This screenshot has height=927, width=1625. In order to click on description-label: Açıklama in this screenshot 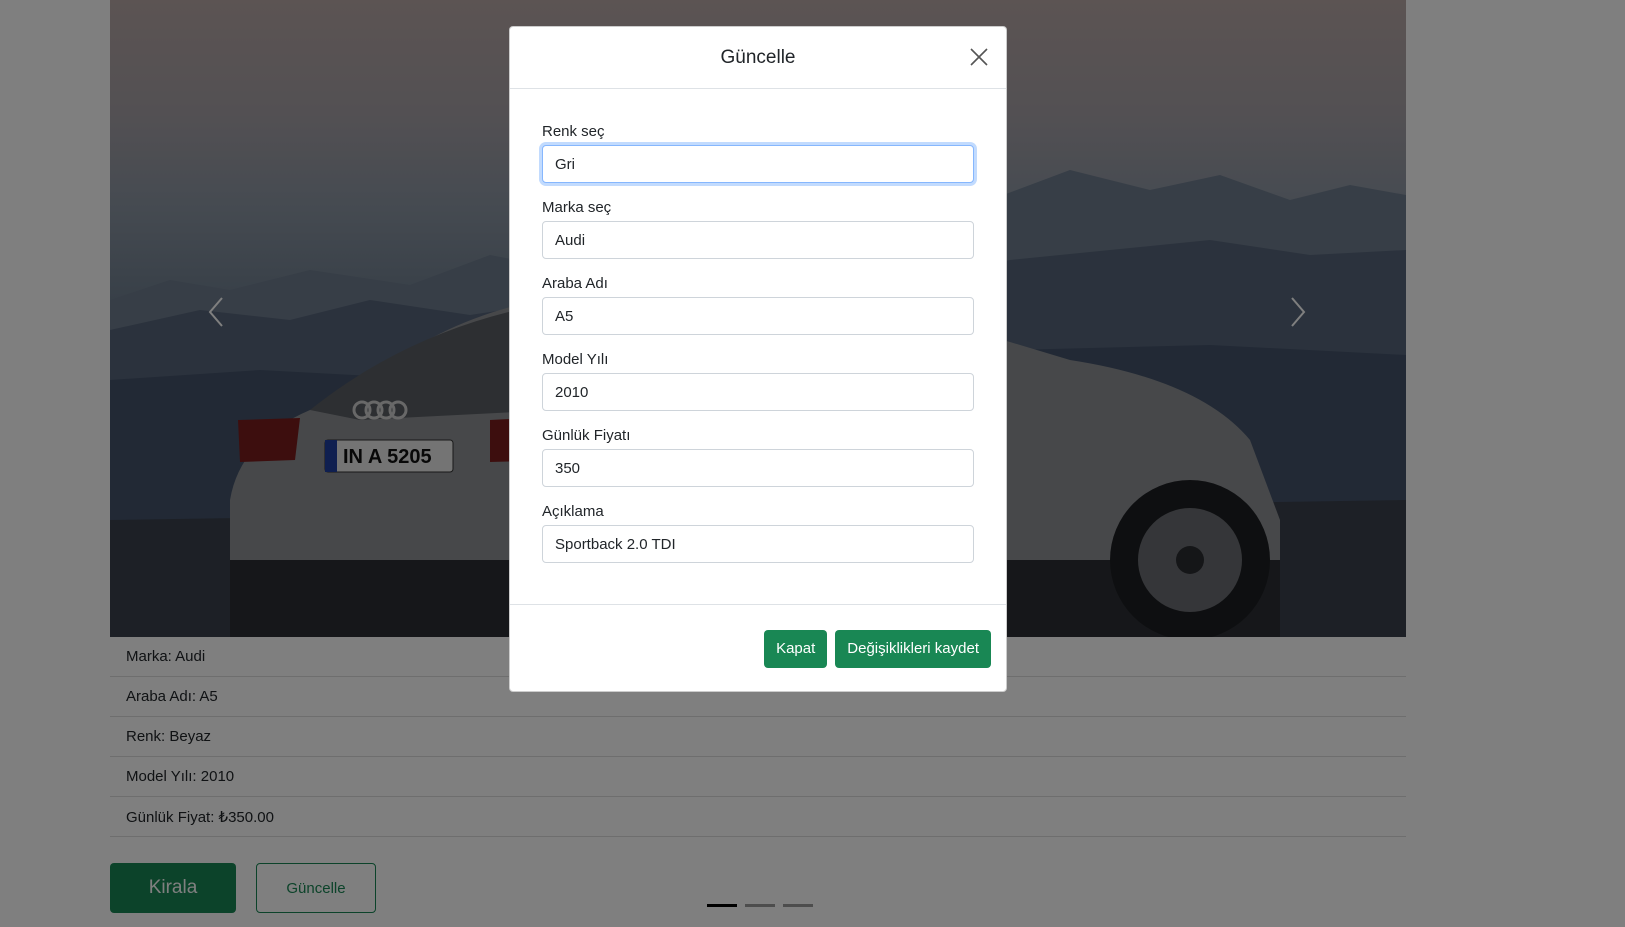, I will do `click(573, 511)`.